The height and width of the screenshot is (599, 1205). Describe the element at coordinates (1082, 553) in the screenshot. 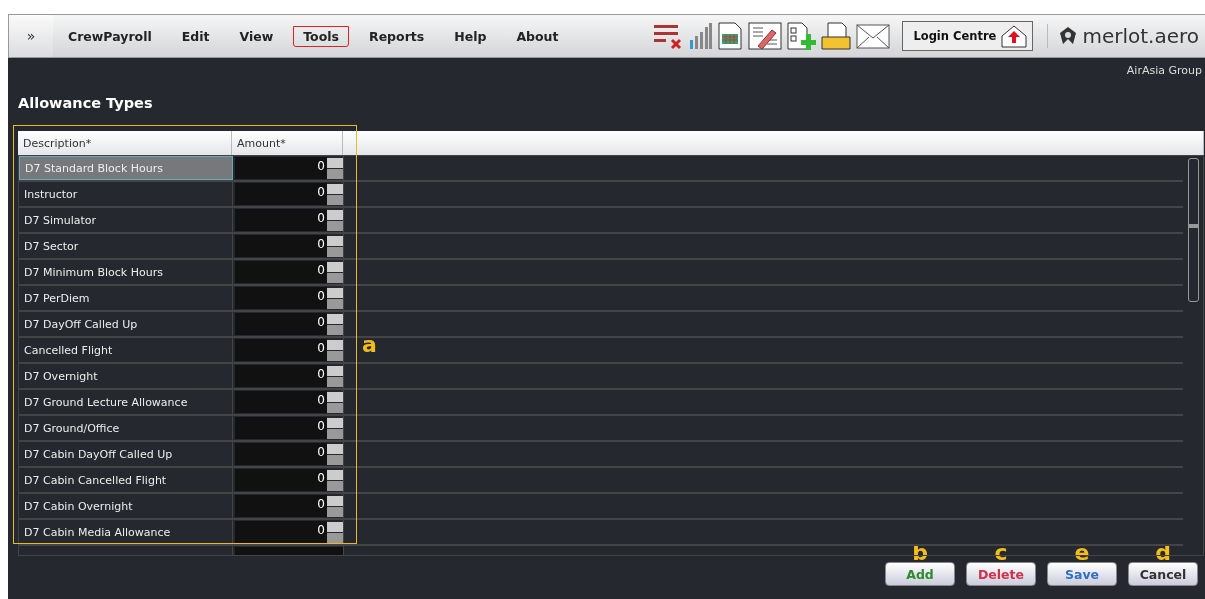

I see `annotation-letter: e` at that location.